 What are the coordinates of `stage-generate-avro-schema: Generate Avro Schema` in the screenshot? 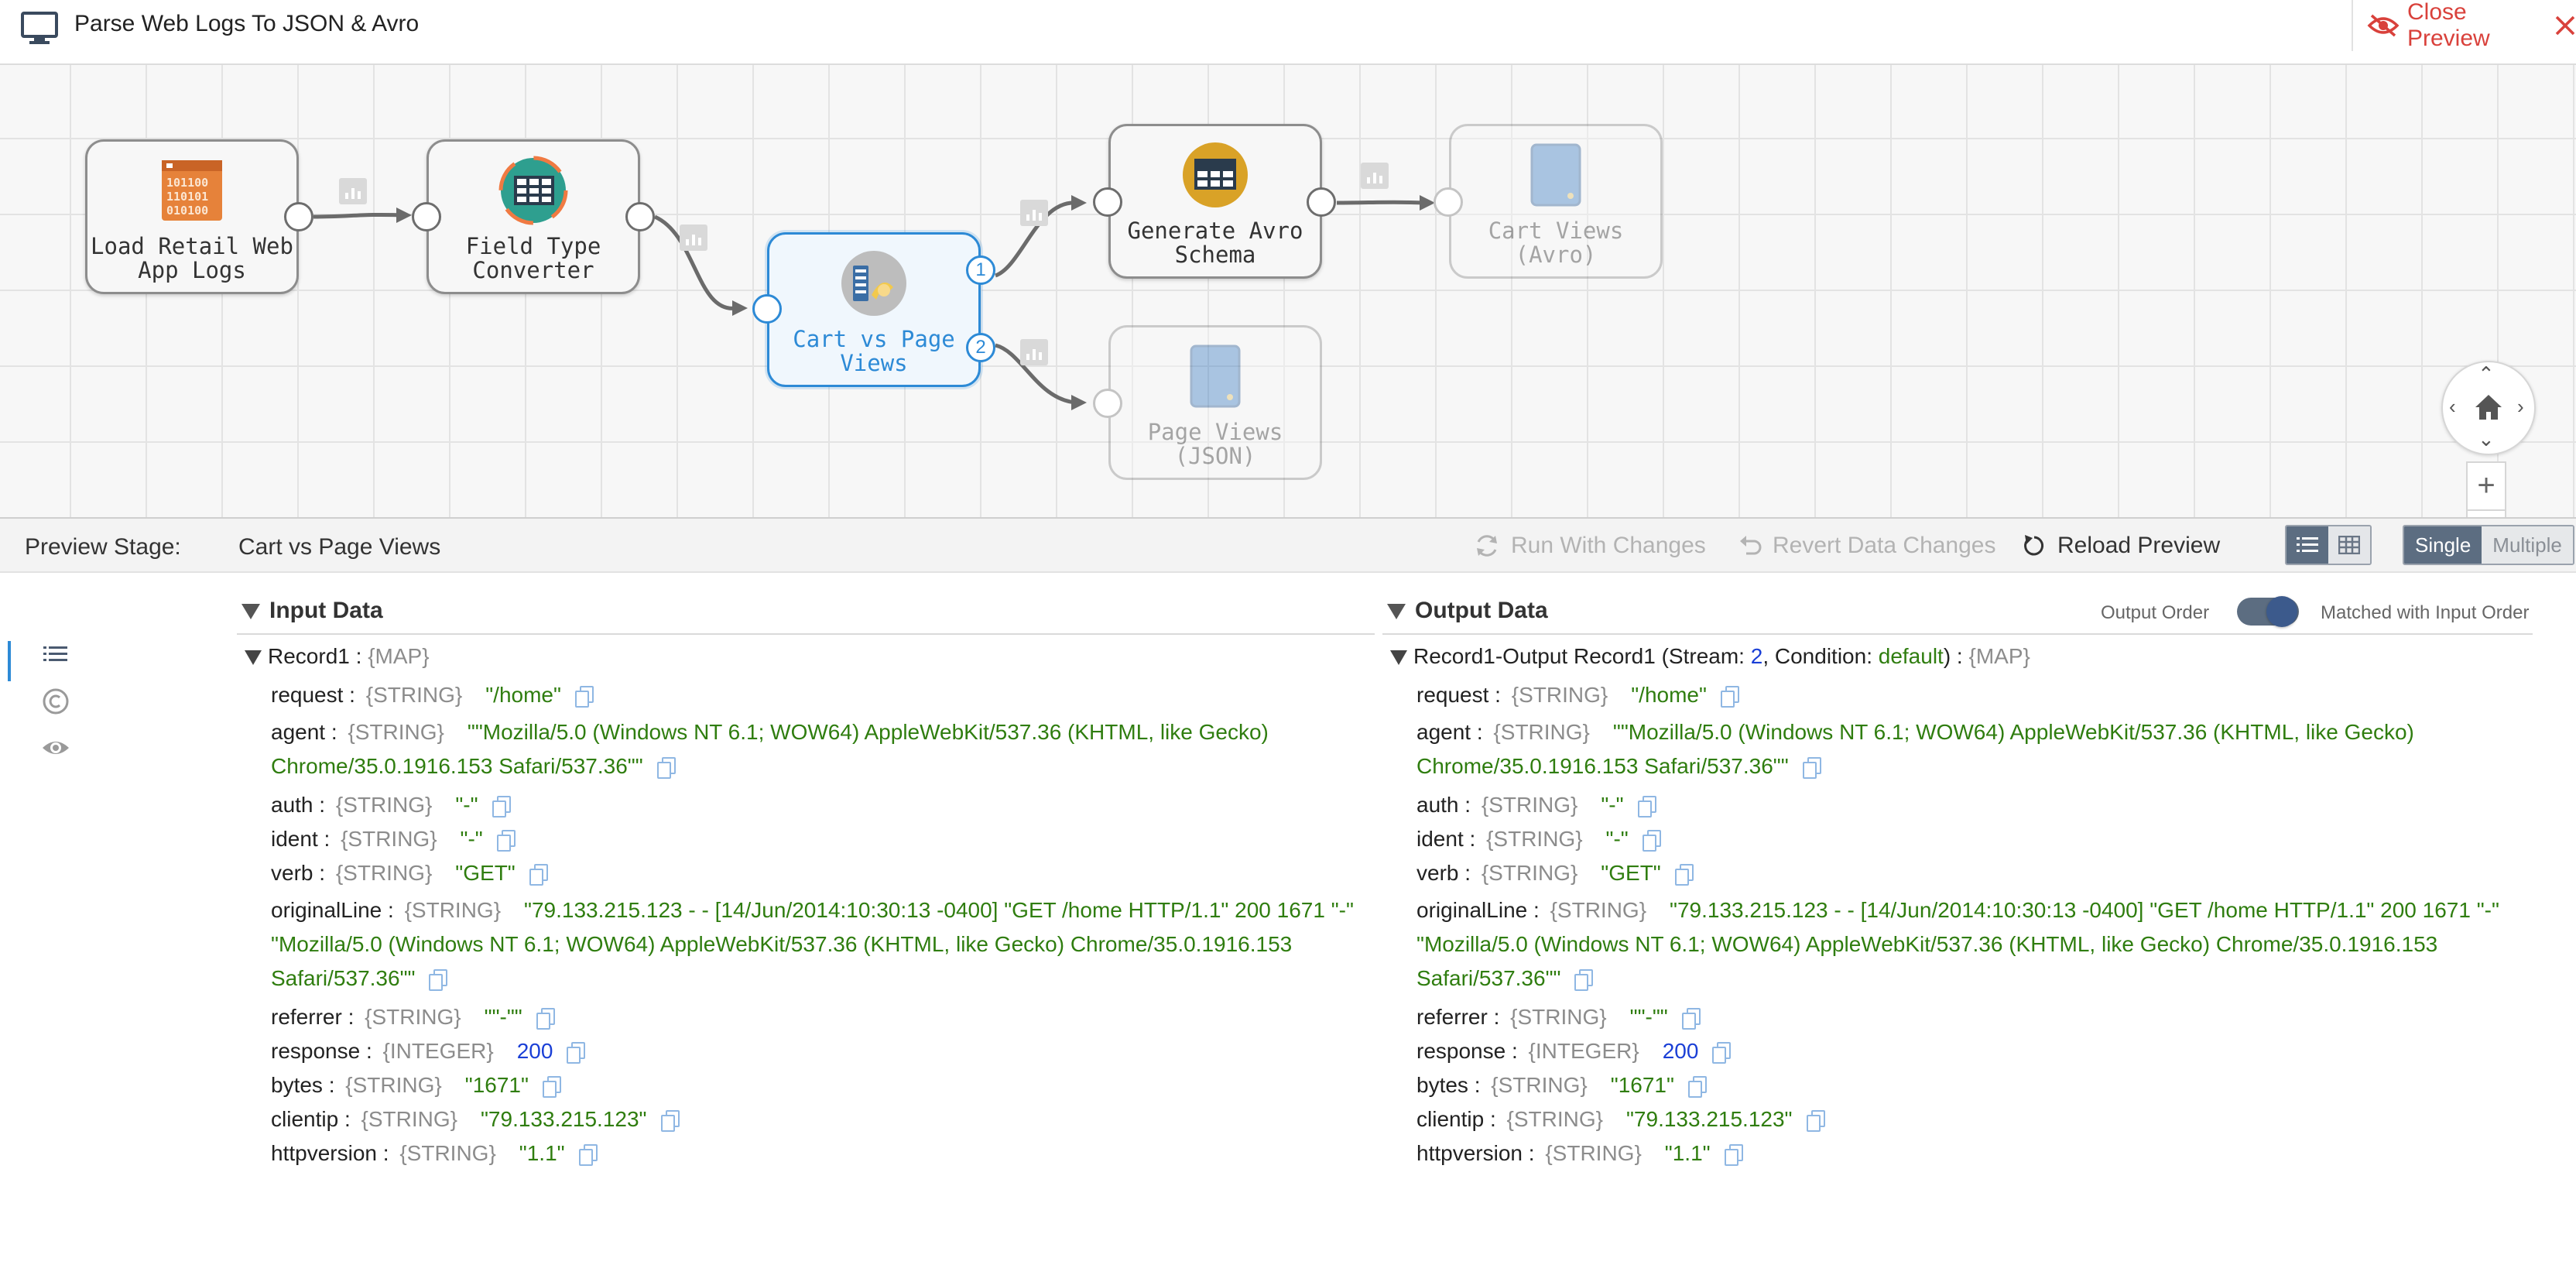 It's located at (1215, 201).